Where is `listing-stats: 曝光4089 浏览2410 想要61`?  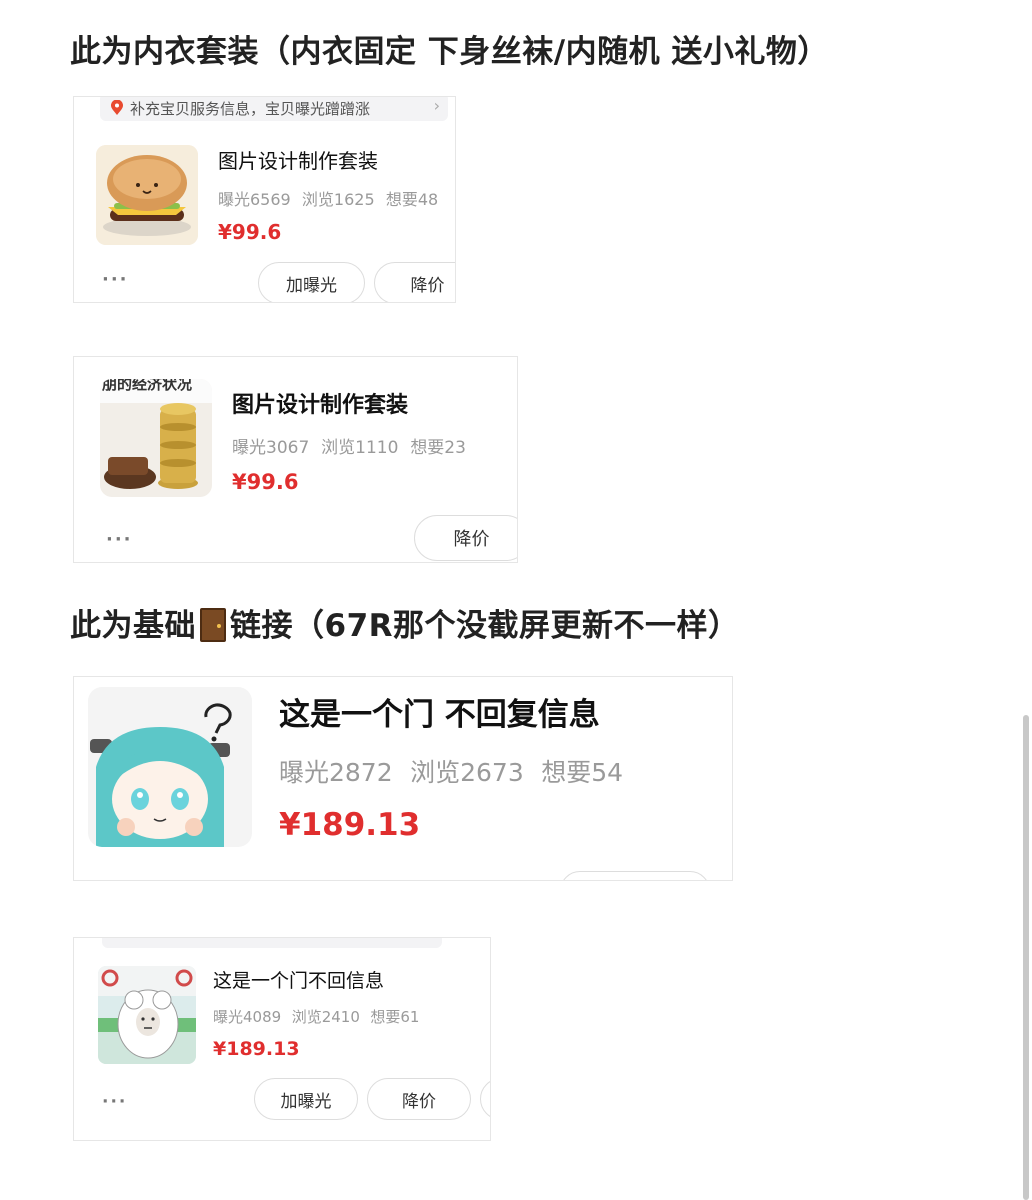 listing-stats: 曝光4089 浏览2410 想要61 is located at coordinates (321, 1016).